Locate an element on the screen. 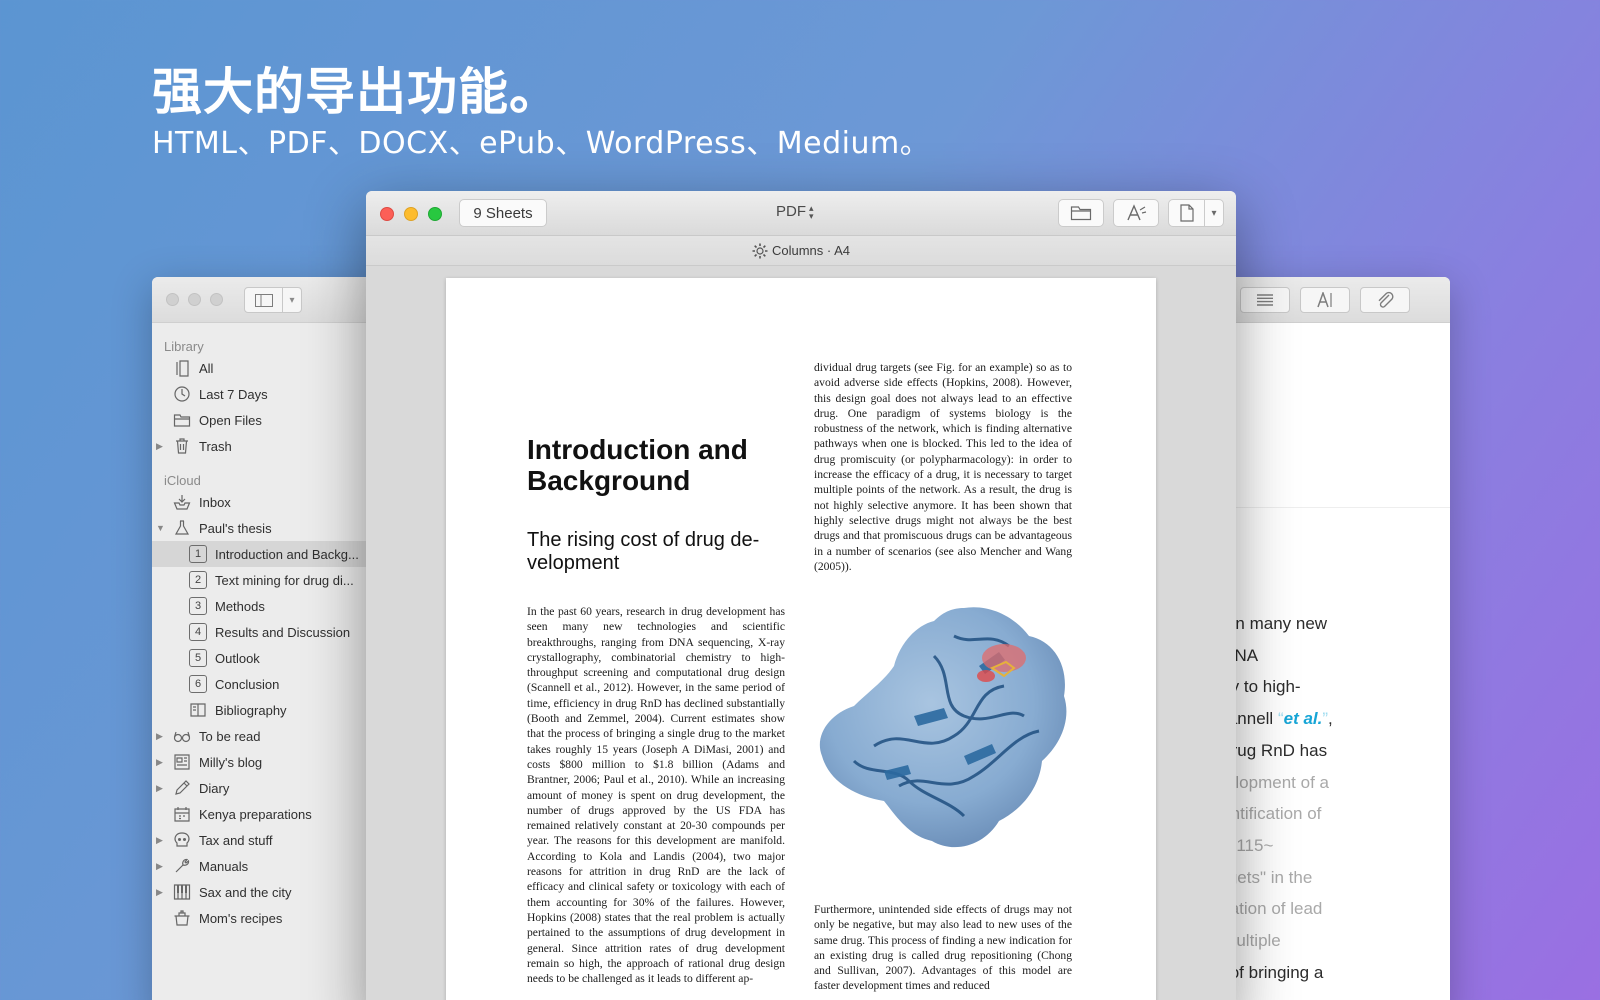 The width and height of the screenshot is (1600, 1000). style-button is located at coordinates (1136, 213).